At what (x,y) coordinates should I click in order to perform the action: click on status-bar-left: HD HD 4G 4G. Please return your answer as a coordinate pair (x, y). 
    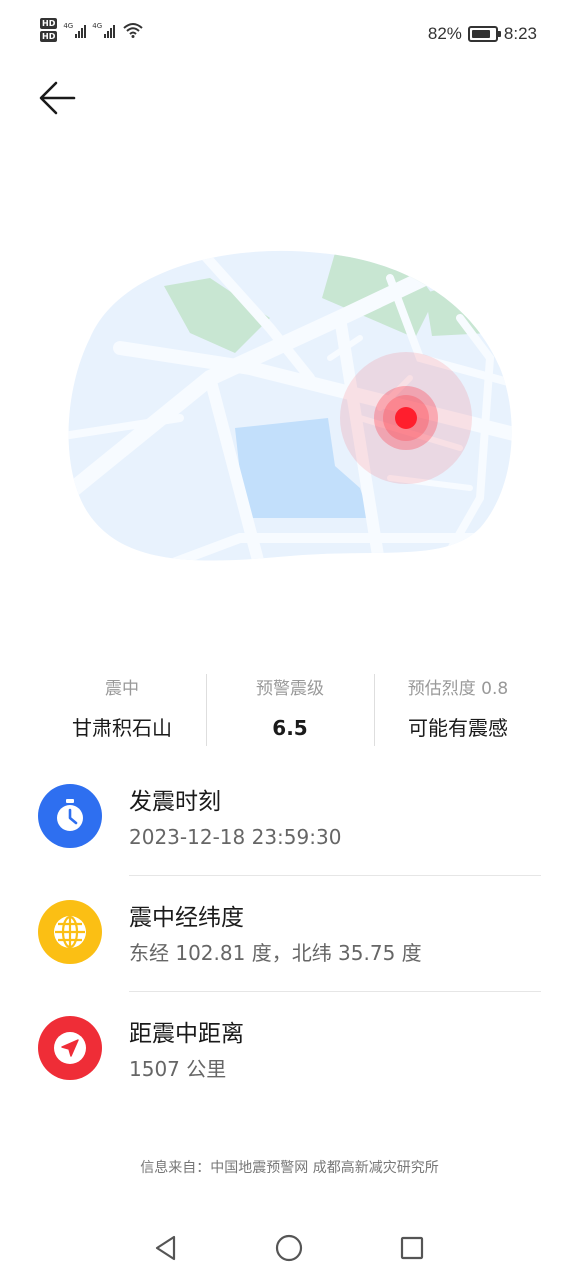
    Looking at the image, I should click on (91, 30).